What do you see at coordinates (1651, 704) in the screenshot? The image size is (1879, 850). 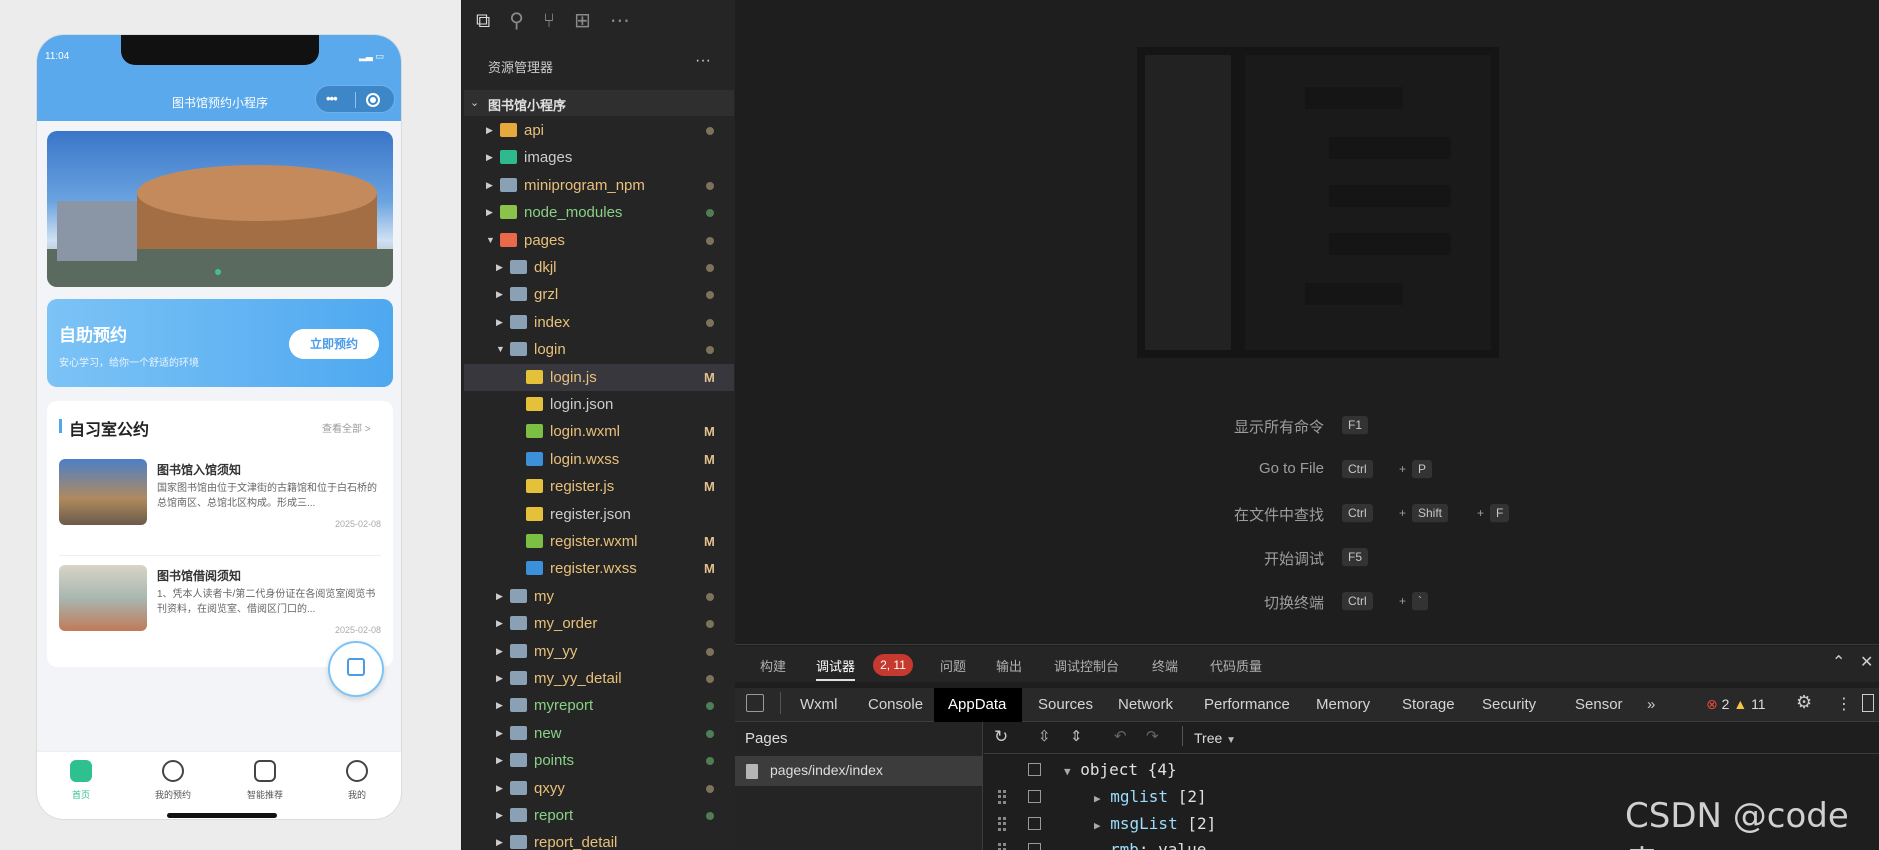 I see `more-tabs-icon: »` at bounding box center [1651, 704].